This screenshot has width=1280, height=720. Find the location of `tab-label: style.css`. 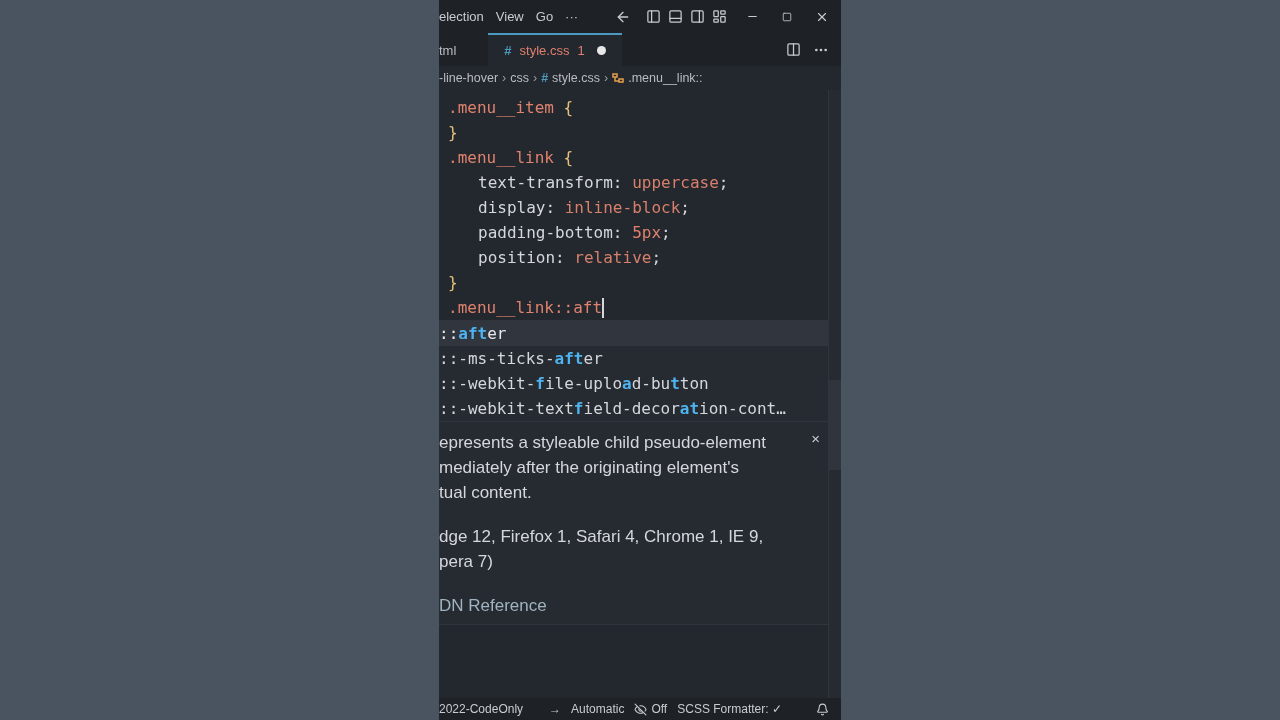

tab-label: style.css is located at coordinates (544, 50).